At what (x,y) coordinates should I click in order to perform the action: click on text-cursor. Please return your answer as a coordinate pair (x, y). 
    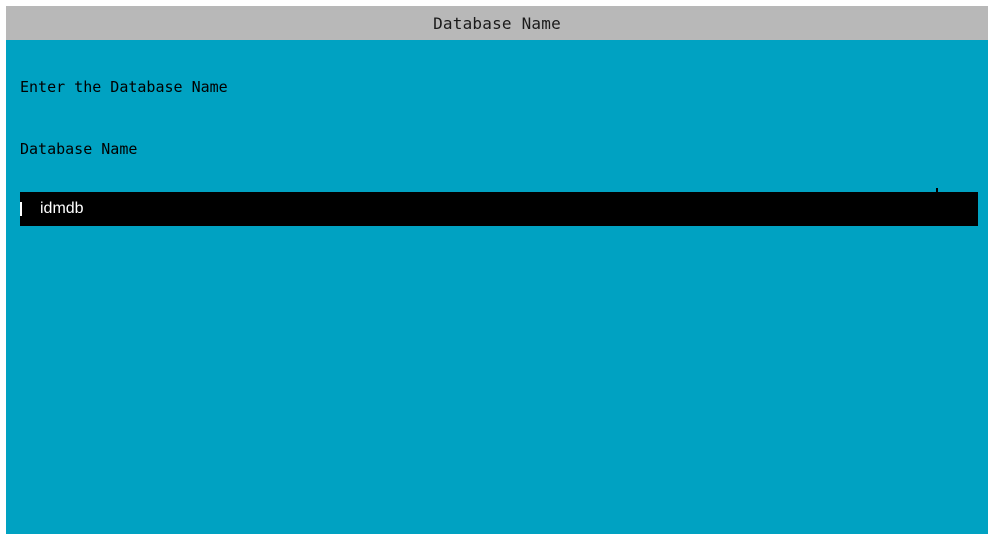
    Looking at the image, I should click on (21, 209).